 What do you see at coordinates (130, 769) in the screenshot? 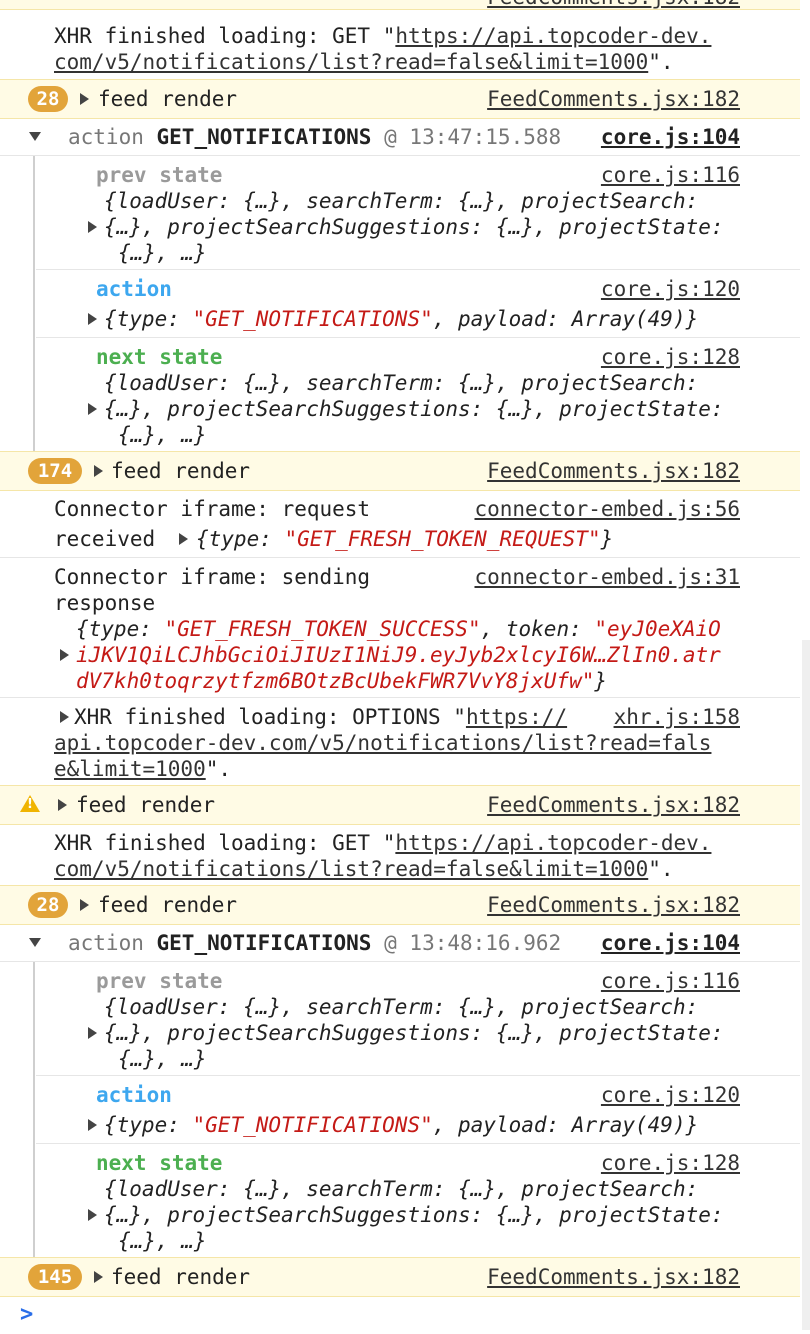
I see `request-url-link: e&limit=1000` at bounding box center [130, 769].